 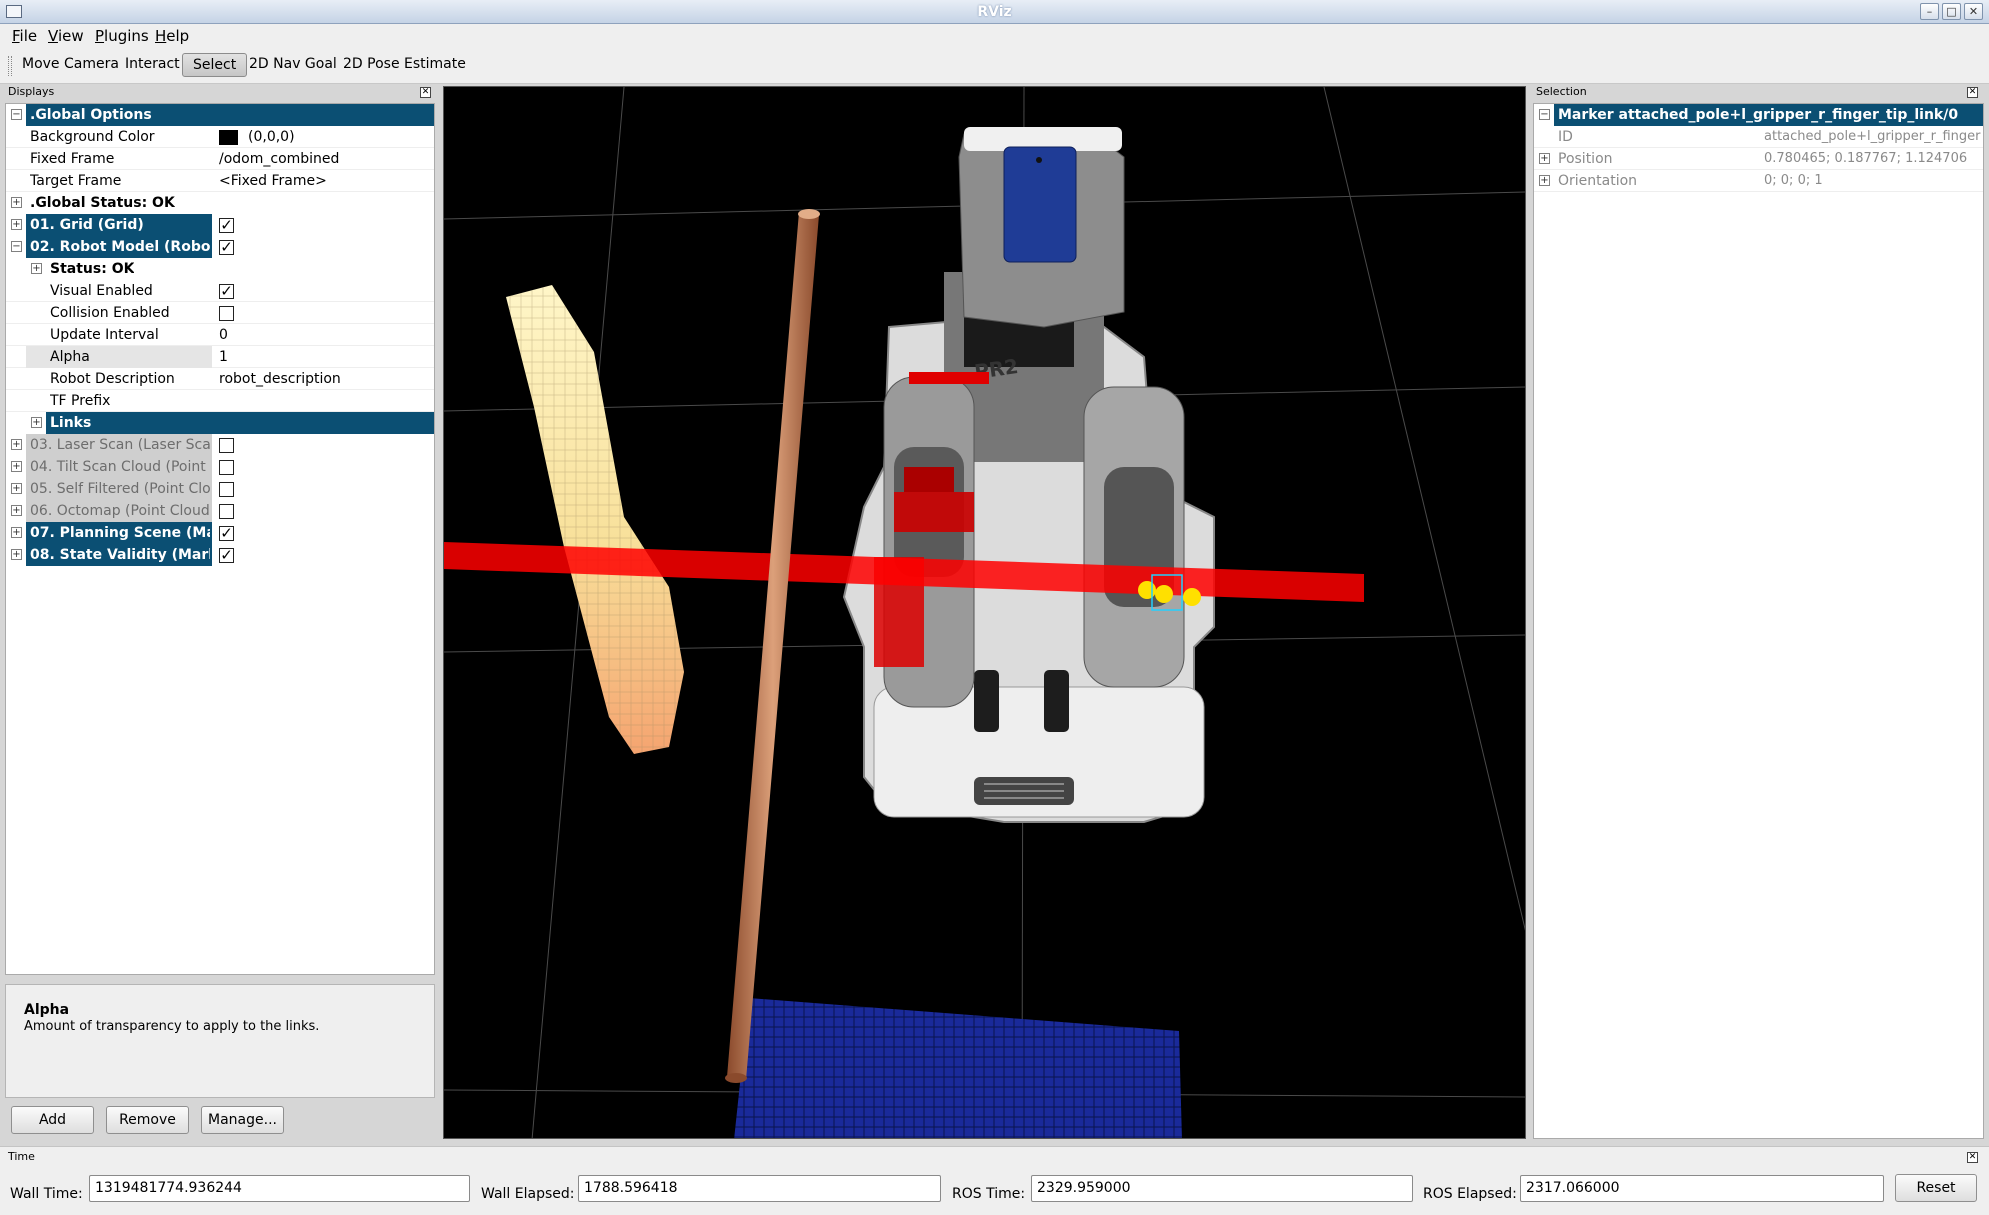 What do you see at coordinates (112, 379) in the screenshot?
I see `robot-description-label: Robot Description` at bounding box center [112, 379].